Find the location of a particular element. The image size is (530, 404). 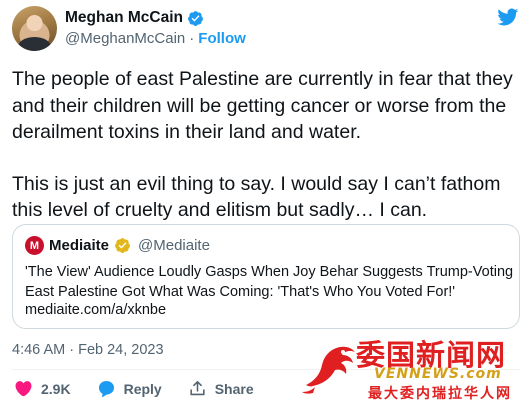

mediaite-avatar: M is located at coordinates (34, 245).